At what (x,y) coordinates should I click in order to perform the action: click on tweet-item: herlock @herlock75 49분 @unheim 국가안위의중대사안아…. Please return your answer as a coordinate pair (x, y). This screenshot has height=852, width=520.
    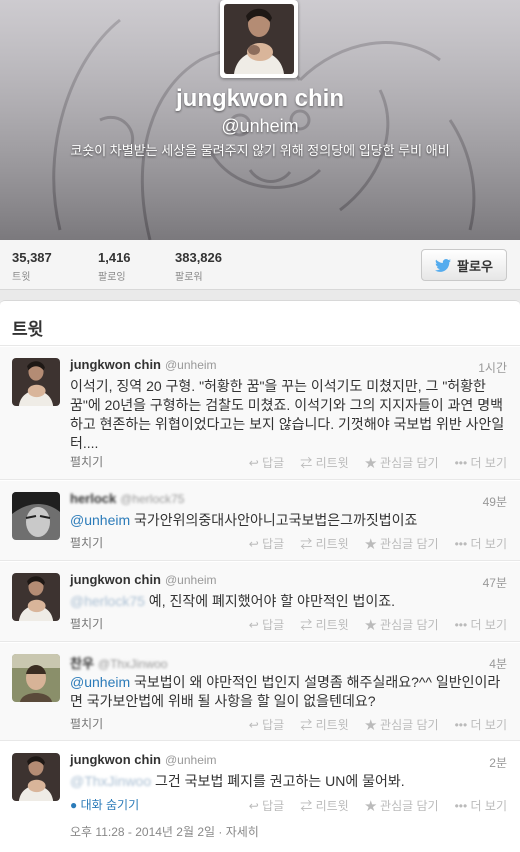
    Looking at the image, I should click on (260, 521).